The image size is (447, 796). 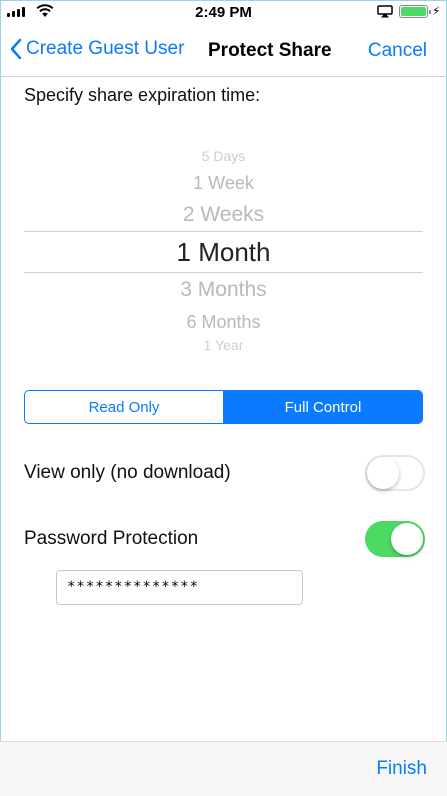 I want to click on password-protection-toggle, so click(x=395, y=539).